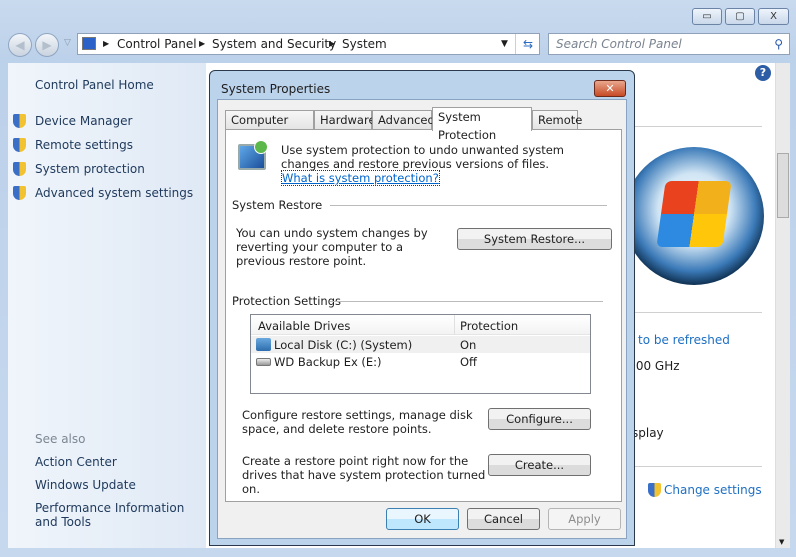 This screenshot has height=557, width=796. Describe the element at coordinates (584, 519) in the screenshot. I see `apply-button: Apply` at that location.